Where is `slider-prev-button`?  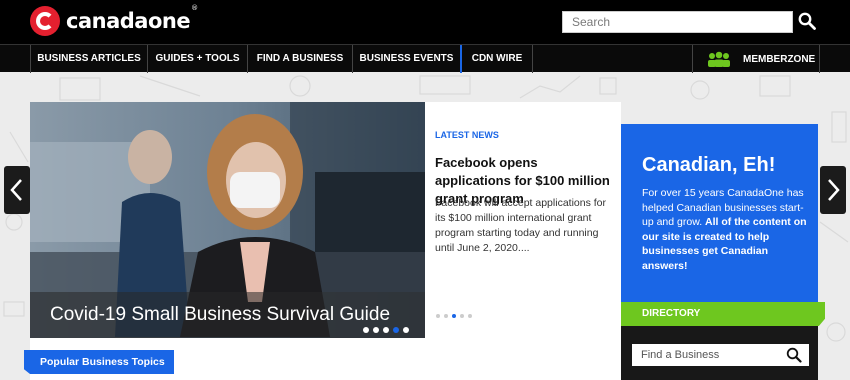 slider-prev-button is located at coordinates (17, 190).